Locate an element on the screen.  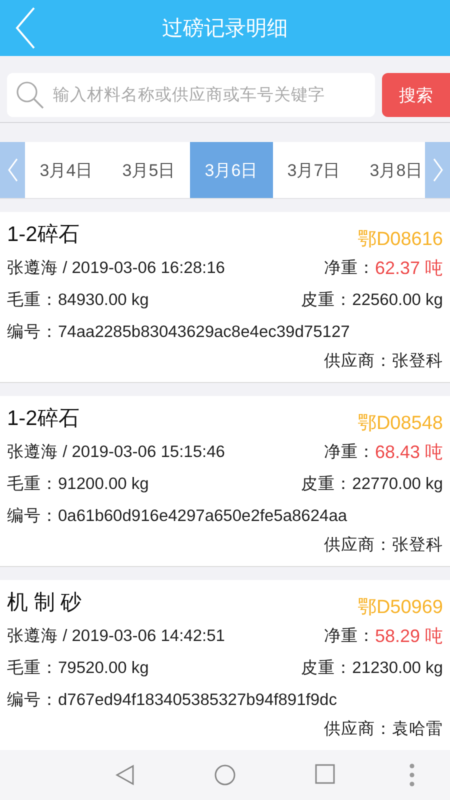
chevron-left-icon is located at coordinates (12, 170).